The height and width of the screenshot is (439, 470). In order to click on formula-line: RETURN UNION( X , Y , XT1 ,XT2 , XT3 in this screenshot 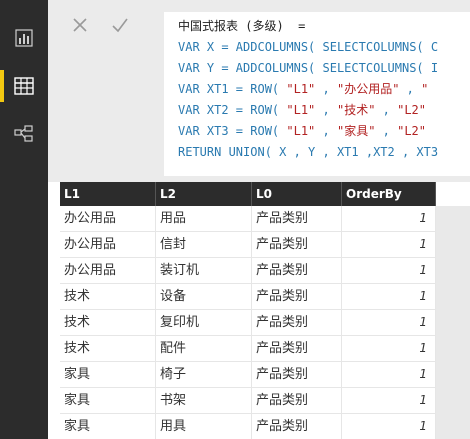, I will do `click(308, 152)`.